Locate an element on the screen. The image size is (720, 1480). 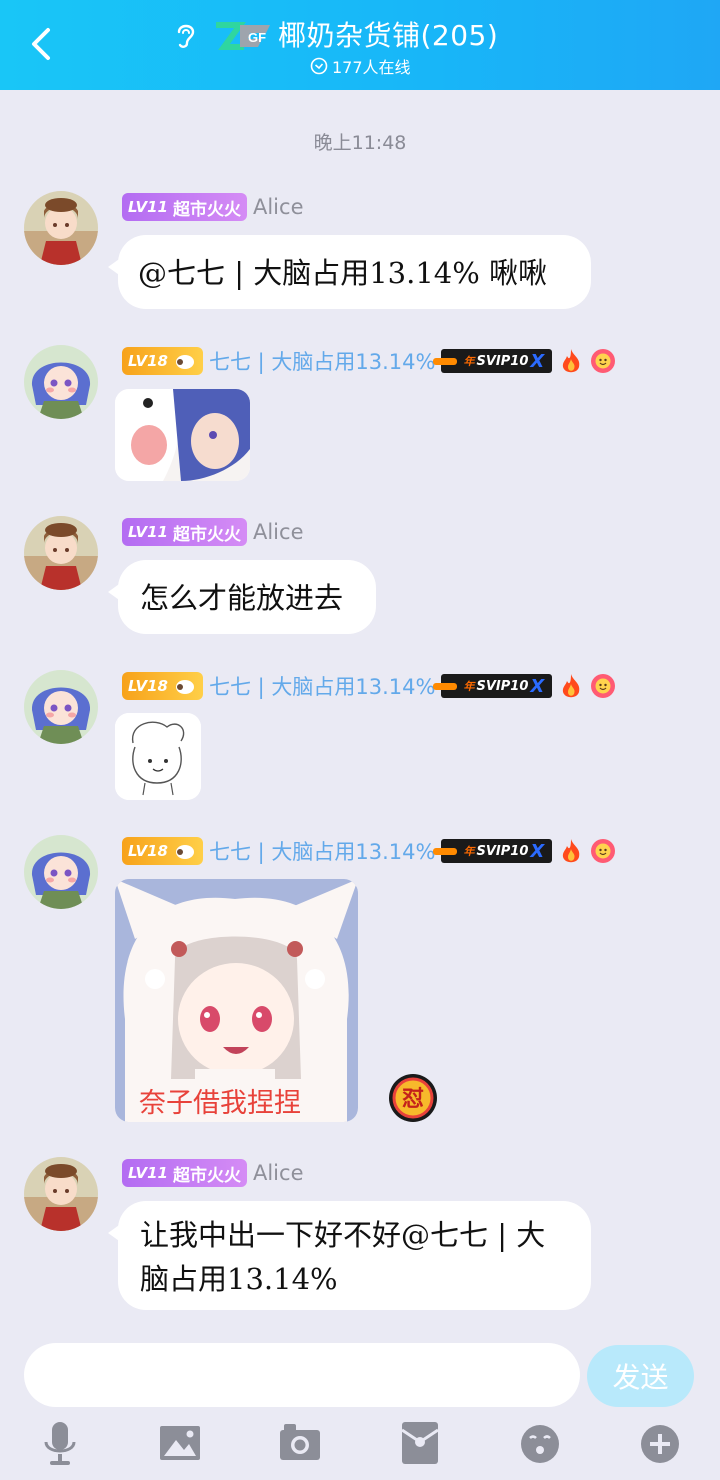
message-bubble: @七七 | 大脑占用13.14% 啾啾 is located at coordinates (349, 272).